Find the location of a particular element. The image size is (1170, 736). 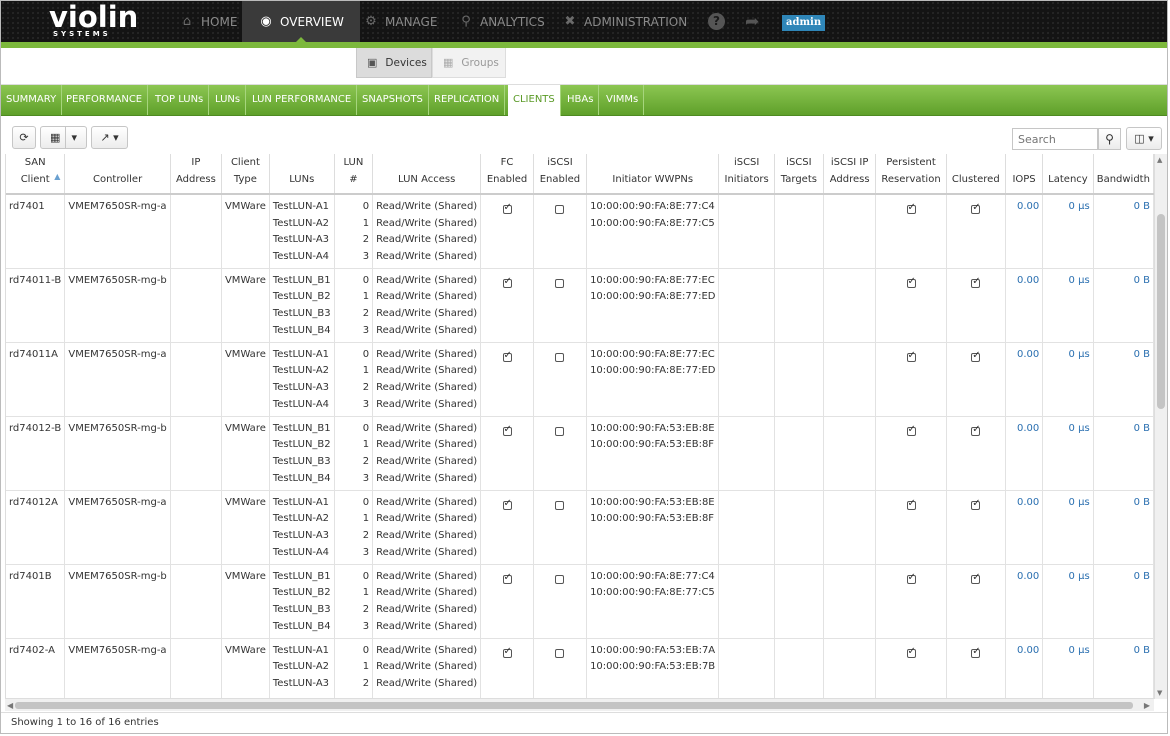

column-header: LUN Access is located at coordinates (427, 174).